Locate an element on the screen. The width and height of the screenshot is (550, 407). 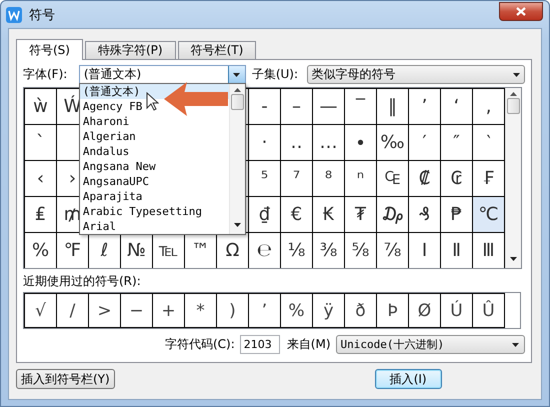
recent-symbol: ð is located at coordinates (360, 310).